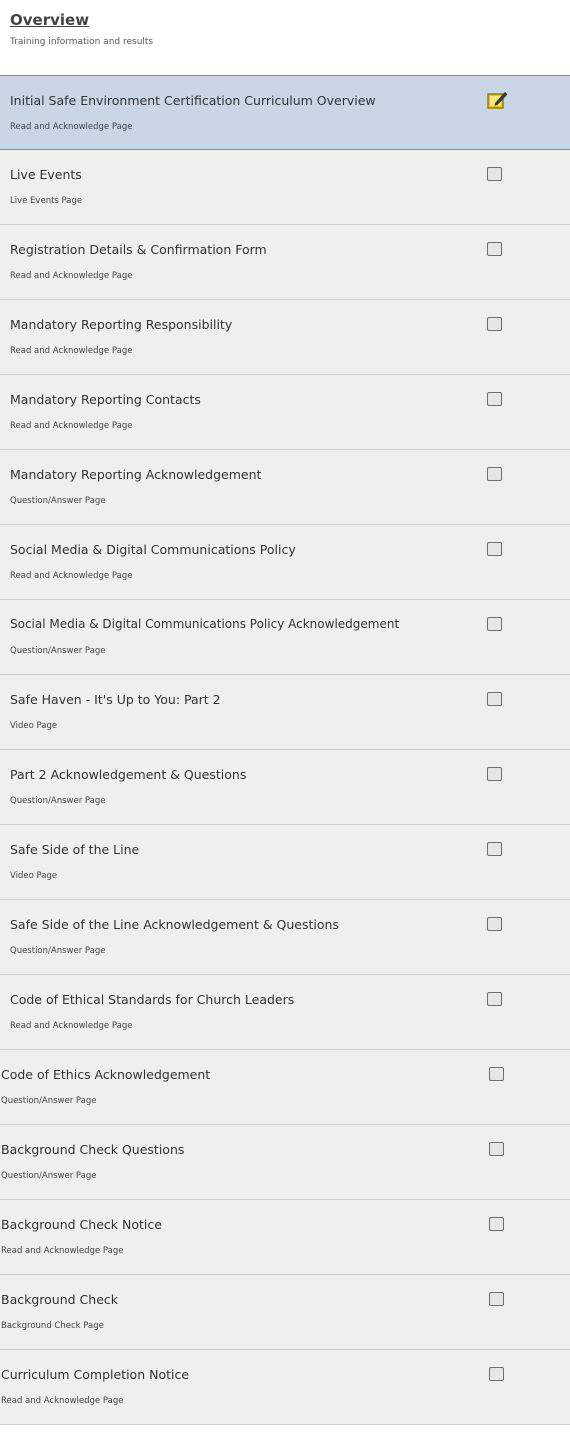 This screenshot has height=1435, width=570. What do you see at coordinates (128, 774) in the screenshot?
I see `item-title: Part 2 Acknowledgement & Questions` at bounding box center [128, 774].